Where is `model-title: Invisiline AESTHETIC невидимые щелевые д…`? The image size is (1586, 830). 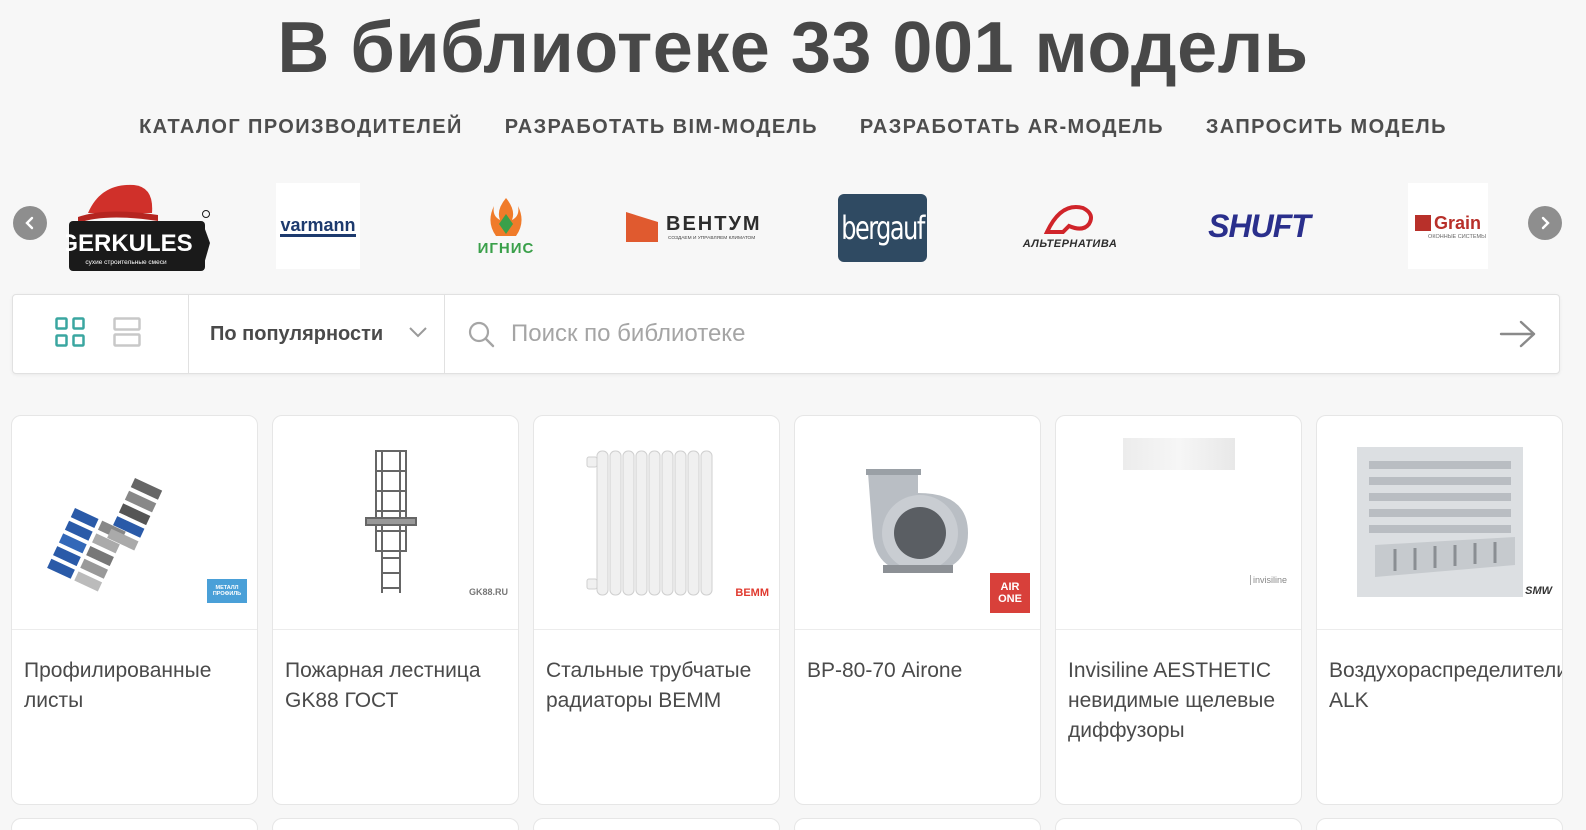 model-title: Invisiline AESTHETIC невидимые щелевые д… is located at coordinates (1172, 700).